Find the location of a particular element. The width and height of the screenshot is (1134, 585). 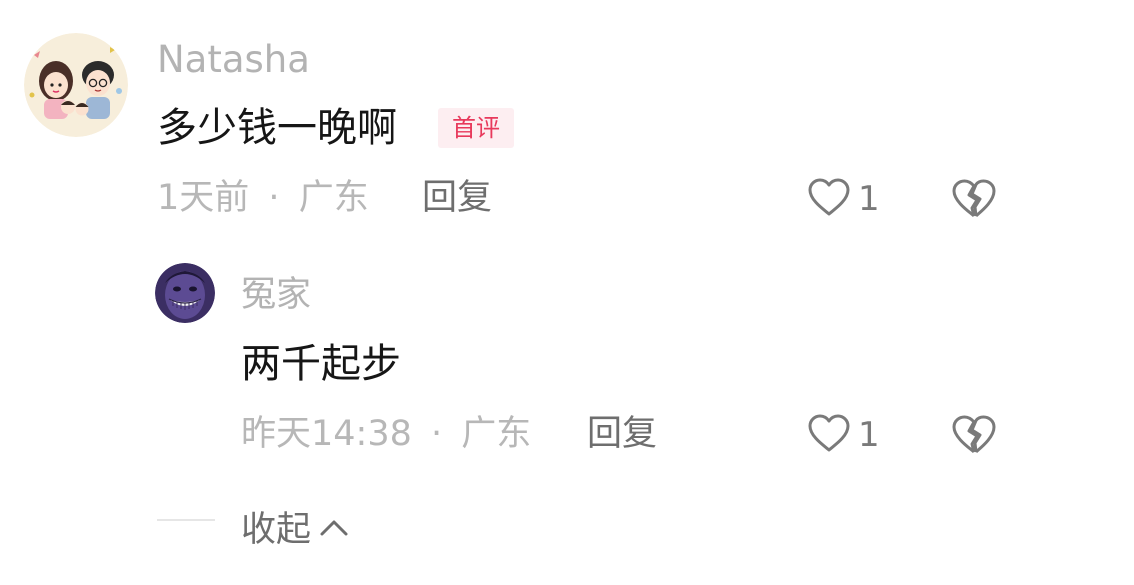

collapse-divider is located at coordinates (186, 520).